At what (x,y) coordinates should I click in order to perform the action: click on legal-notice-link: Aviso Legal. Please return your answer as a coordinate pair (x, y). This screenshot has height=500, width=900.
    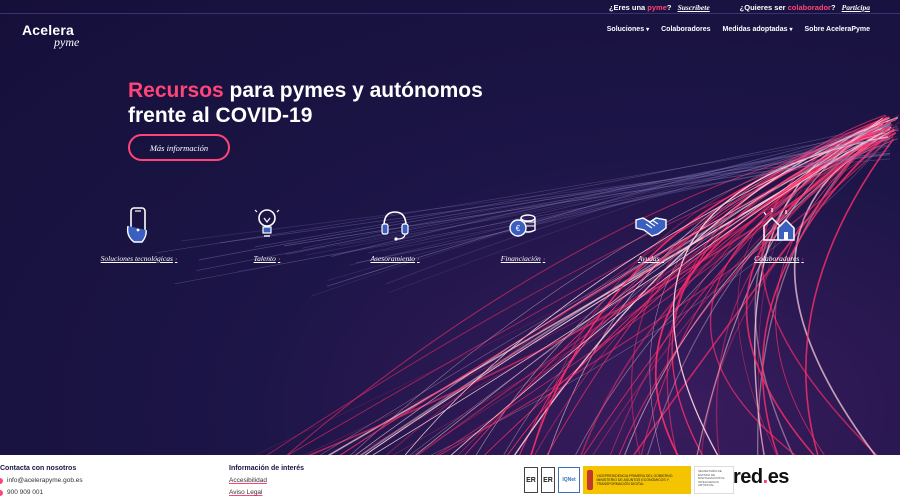
    Looking at the image, I should click on (266, 492).